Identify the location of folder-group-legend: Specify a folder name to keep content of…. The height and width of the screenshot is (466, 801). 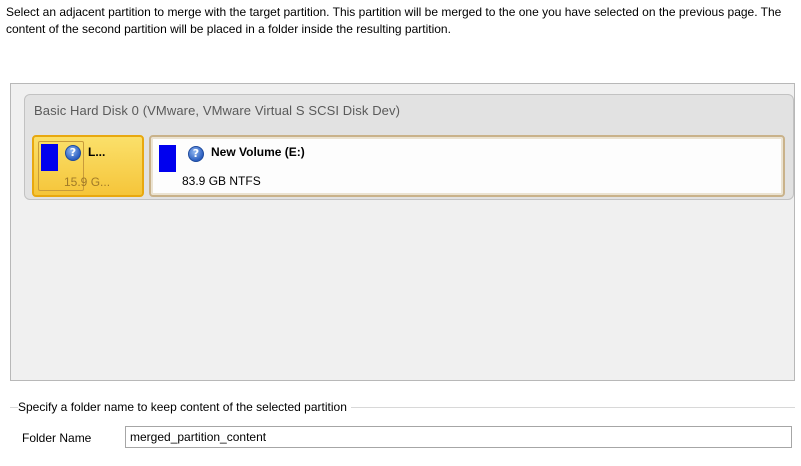
(184, 407).